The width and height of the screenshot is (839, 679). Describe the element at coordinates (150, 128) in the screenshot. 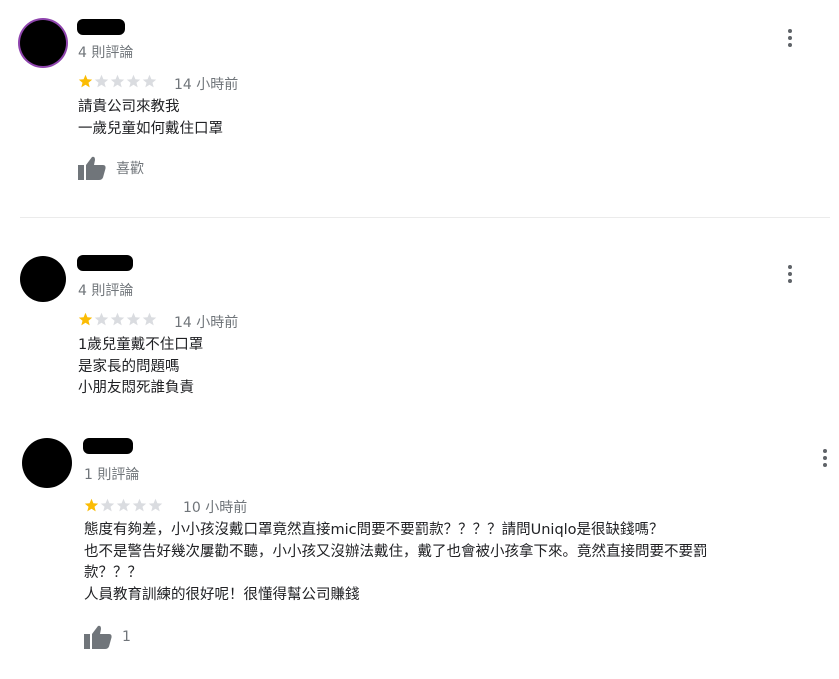

I see `review-text-line: 一歲兒童如何戴住口罩` at that location.